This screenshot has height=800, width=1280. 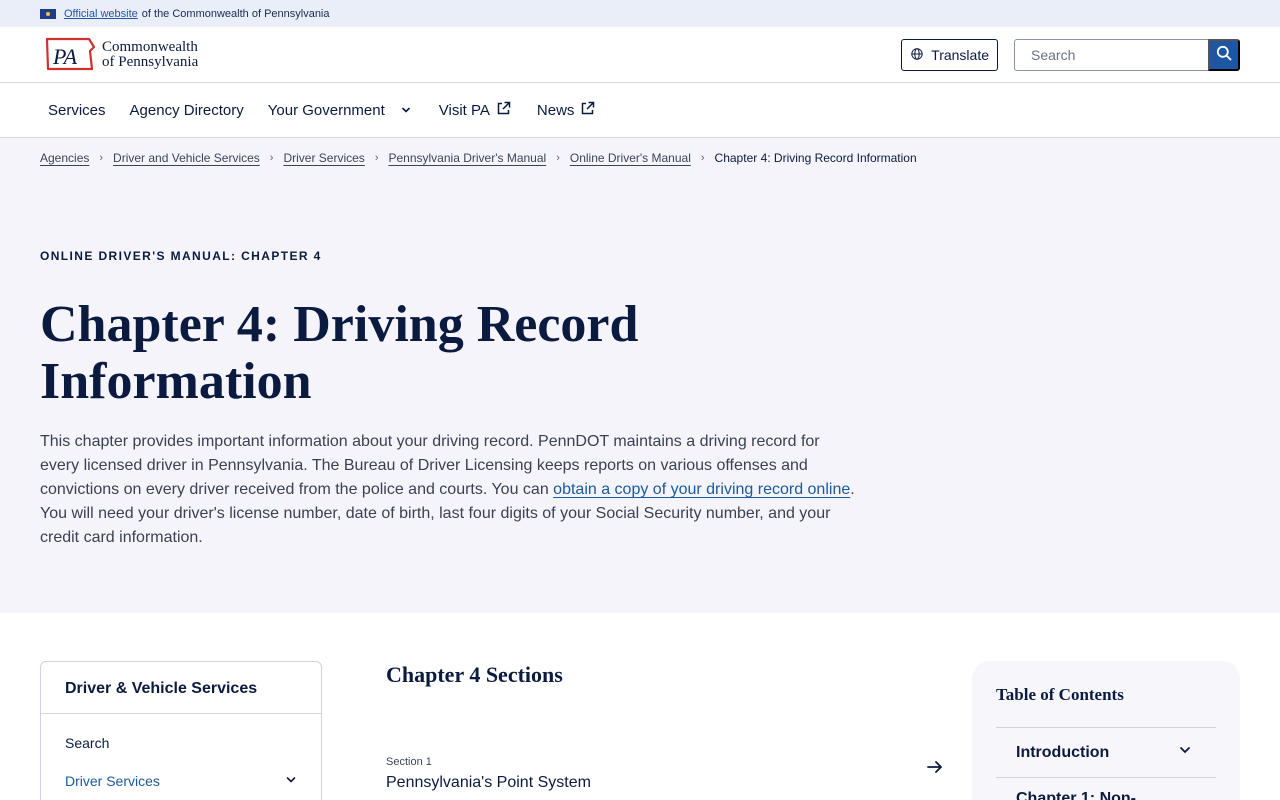 I want to click on search-box, so click(x=1127, y=54).